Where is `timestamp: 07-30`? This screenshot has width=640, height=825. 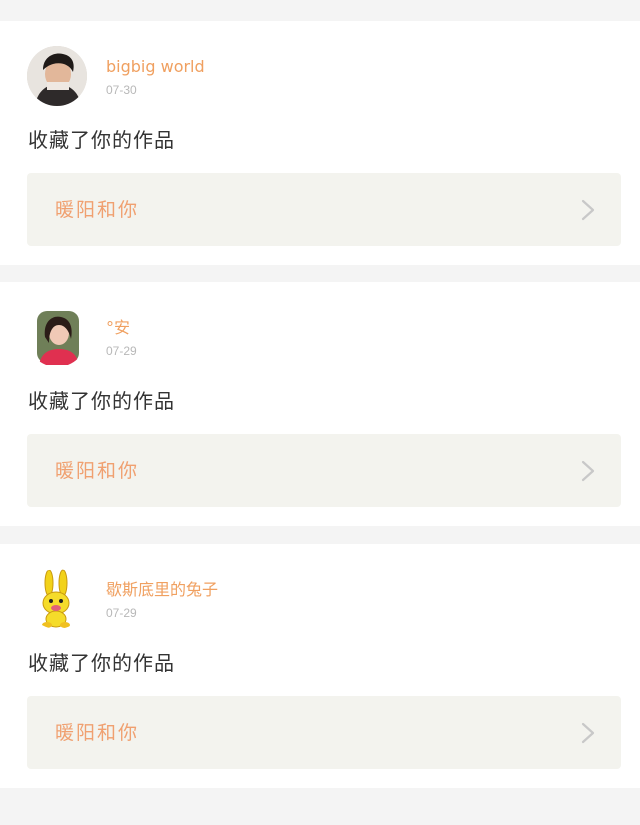 timestamp: 07-30 is located at coordinates (121, 90).